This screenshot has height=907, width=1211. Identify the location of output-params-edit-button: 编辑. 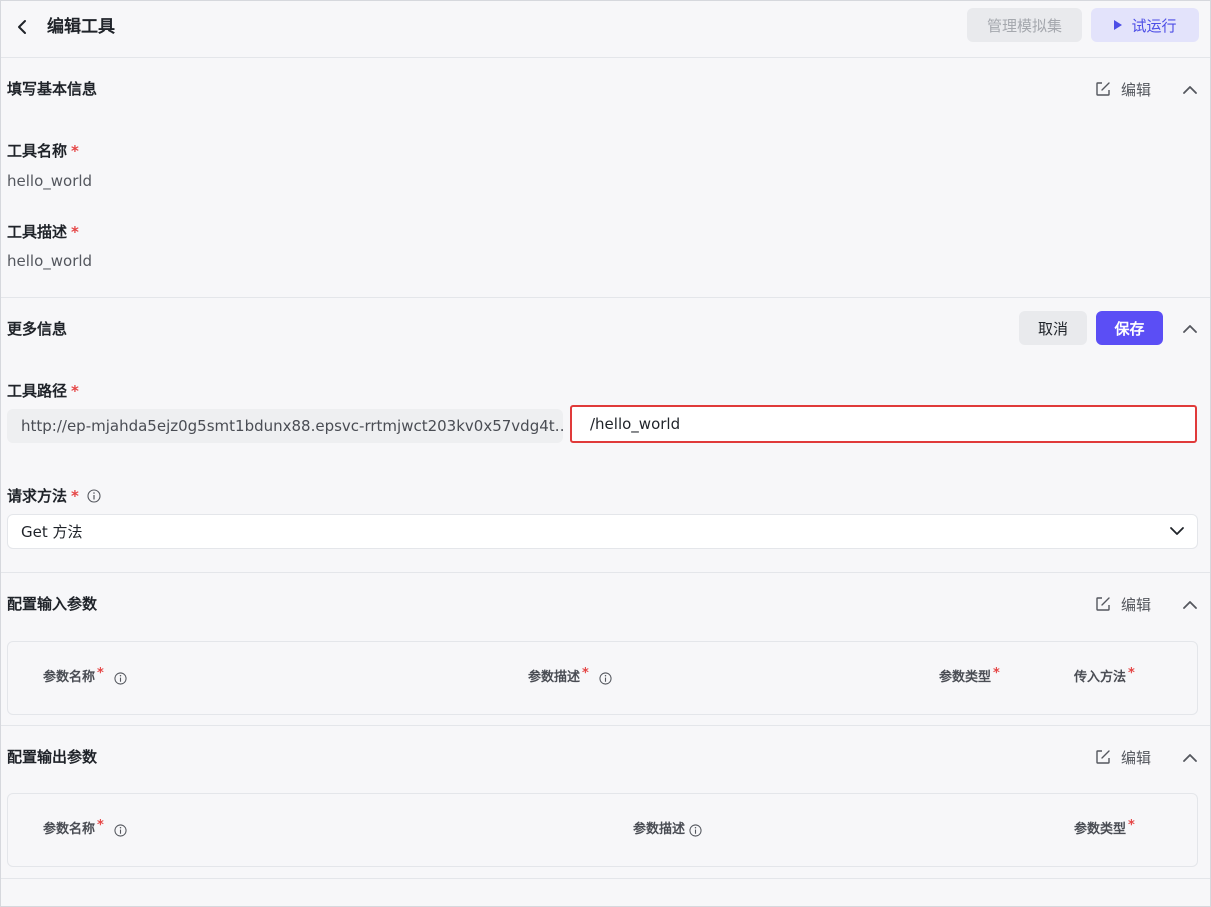
(1123, 757).